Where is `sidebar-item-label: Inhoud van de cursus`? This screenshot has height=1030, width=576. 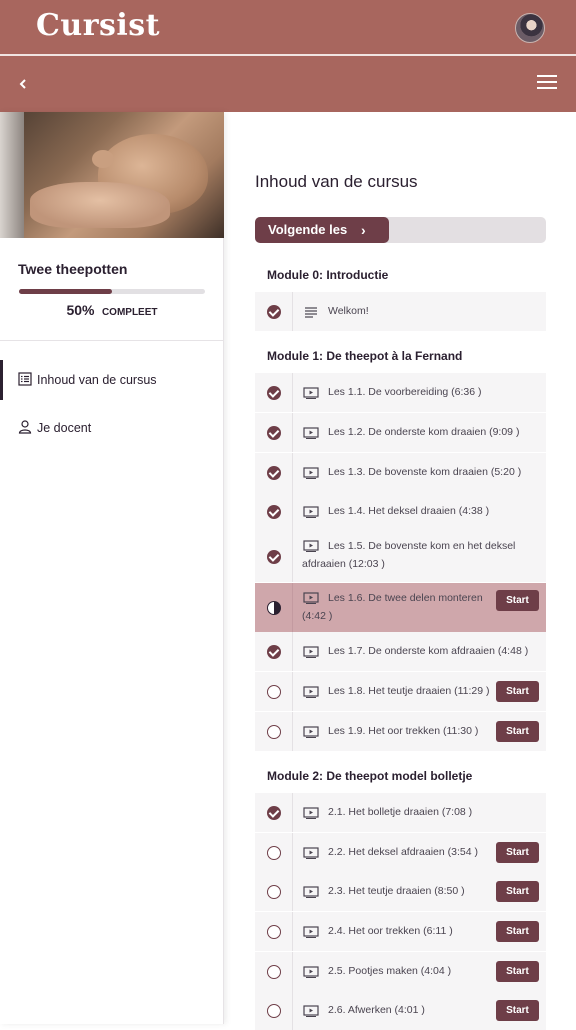
sidebar-item-label: Inhoud van de cursus is located at coordinates (97, 380).